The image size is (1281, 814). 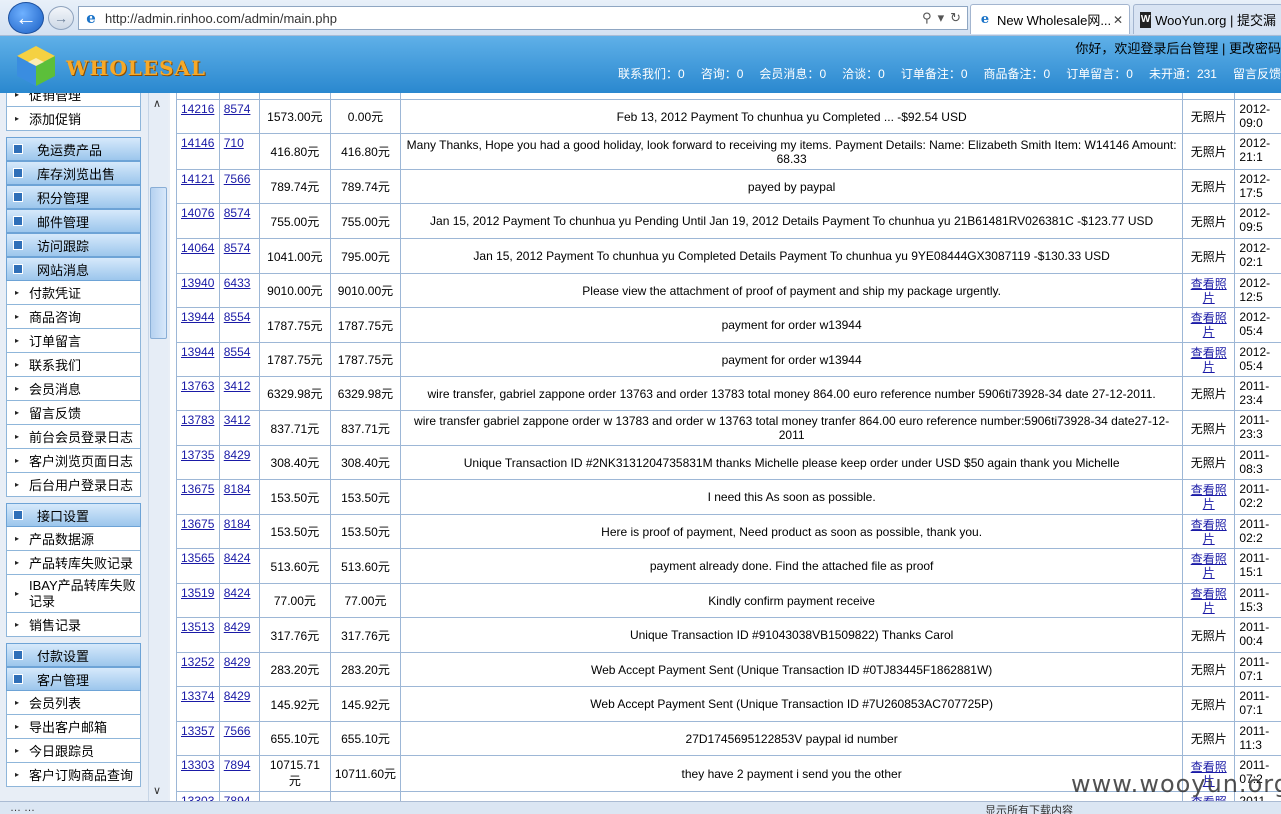 What do you see at coordinates (1017, 73) in the screenshot?
I see `stat-item: 商品备注：0` at bounding box center [1017, 73].